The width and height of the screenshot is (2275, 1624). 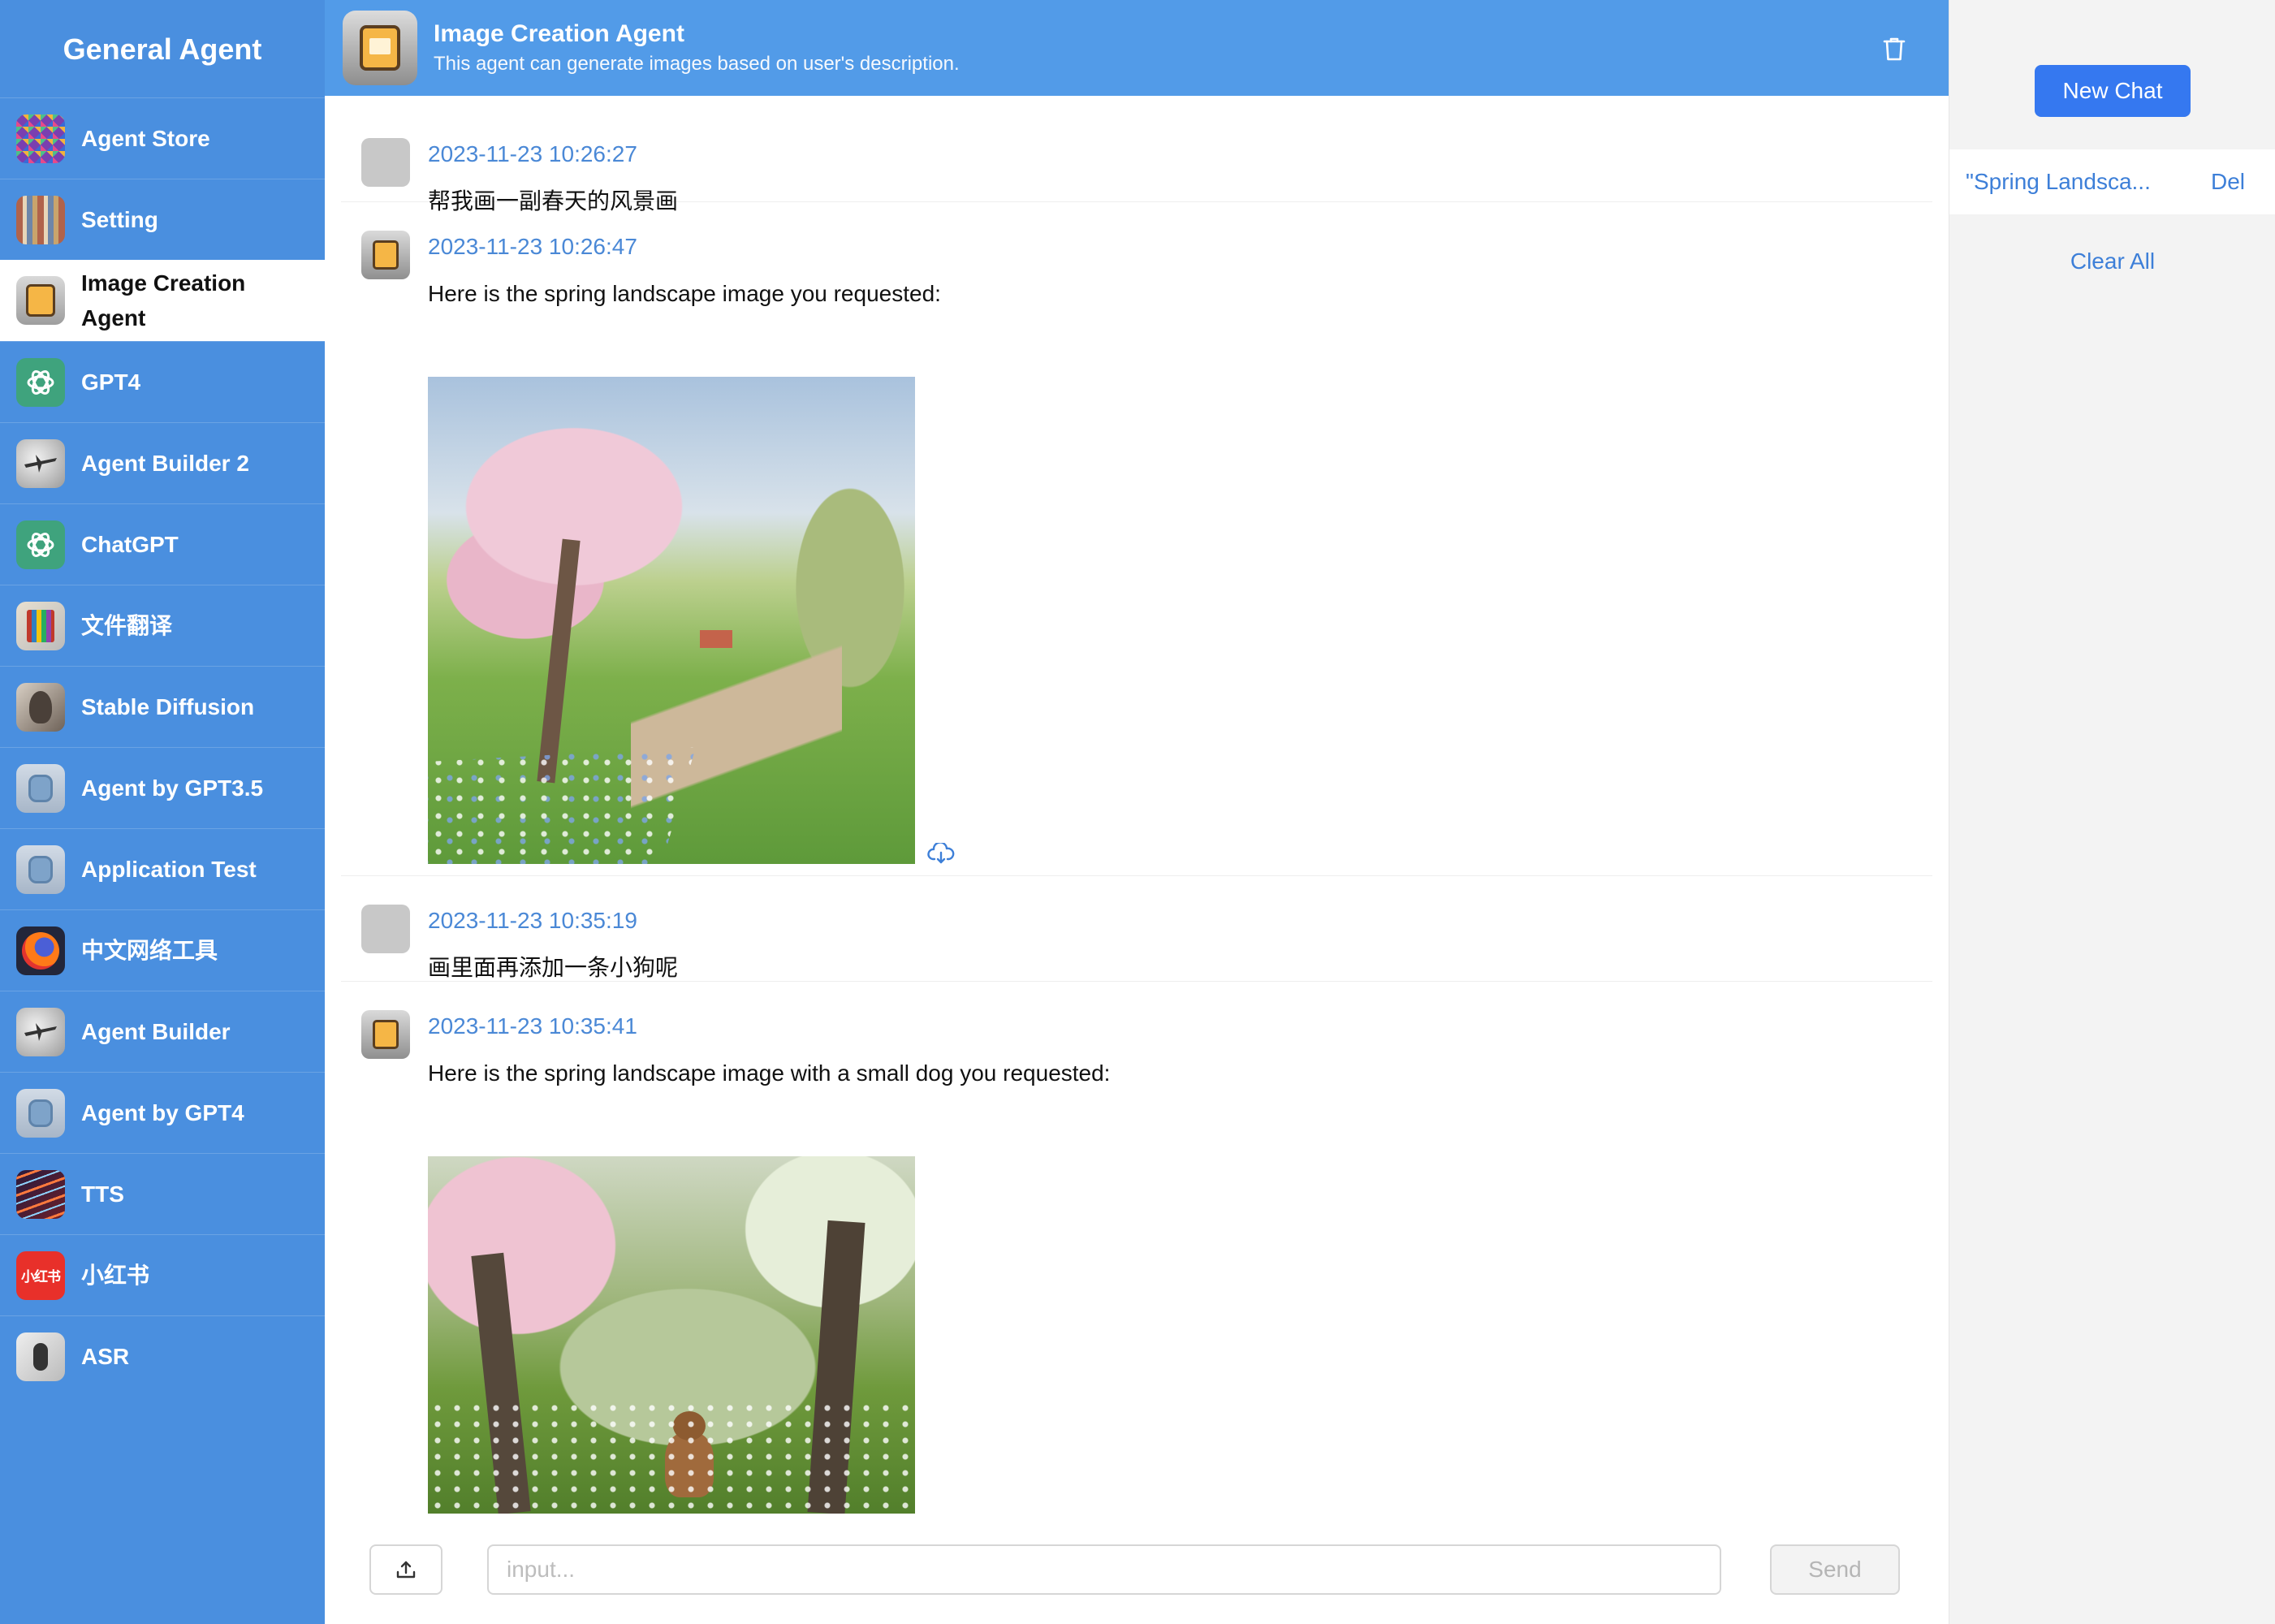 What do you see at coordinates (119, 220) in the screenshot?
I see `sidebar-item-label: Setting` at bounding box center [119, 220].